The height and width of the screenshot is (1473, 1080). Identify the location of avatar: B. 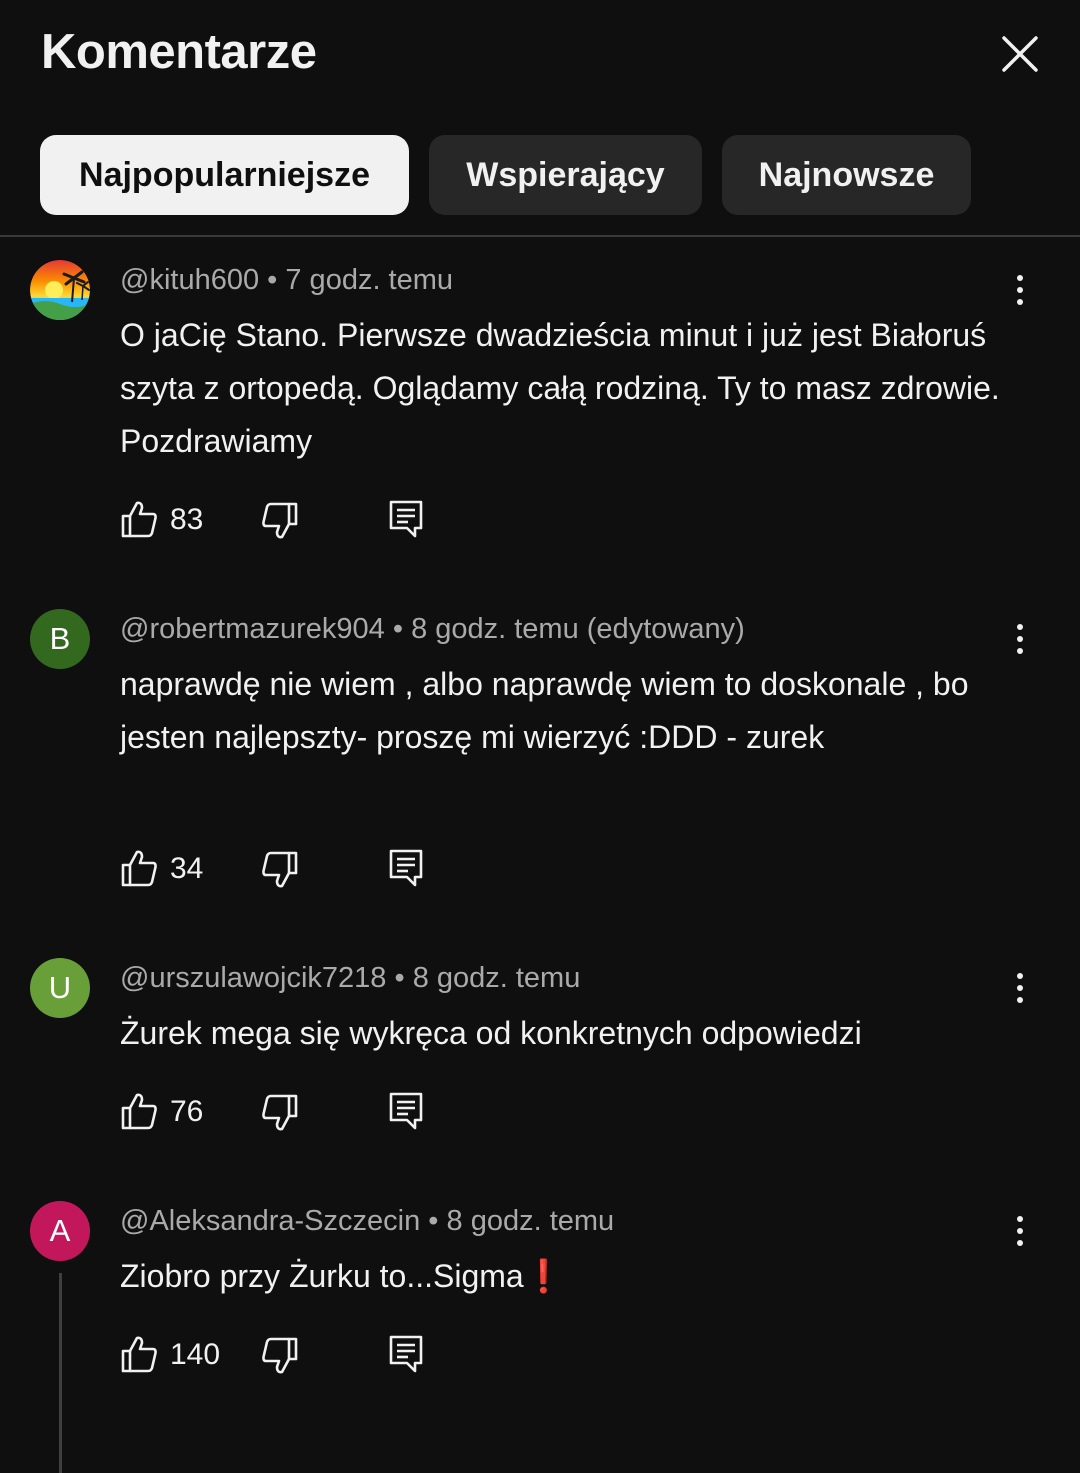
(60, 639).